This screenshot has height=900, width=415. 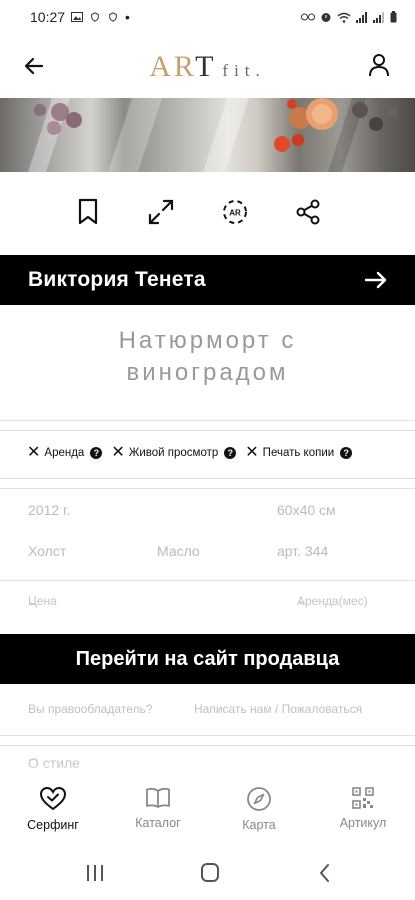 What do you see at coordinates (363, 798) in the screenshot?
I see `qr-code-icon` at bounding box center [363, 798].